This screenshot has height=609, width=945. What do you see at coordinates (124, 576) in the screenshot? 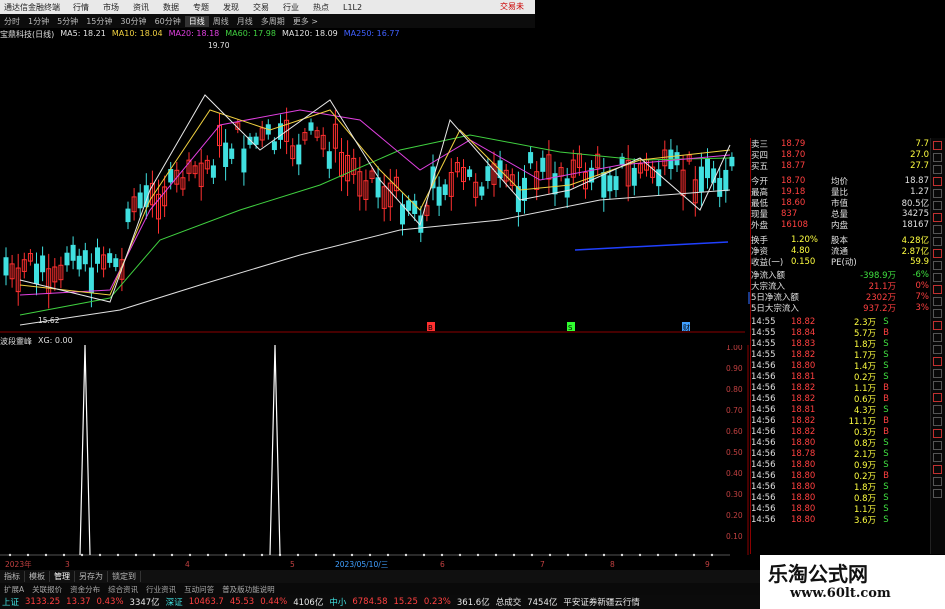
I see `bottom-tab: 锁定到` at bounding box center [124, 576].